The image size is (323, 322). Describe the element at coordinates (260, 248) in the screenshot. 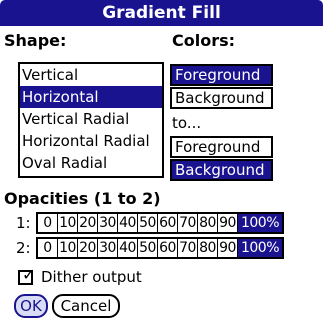

I see `opacity-2-option-selected: 100%` at that location.